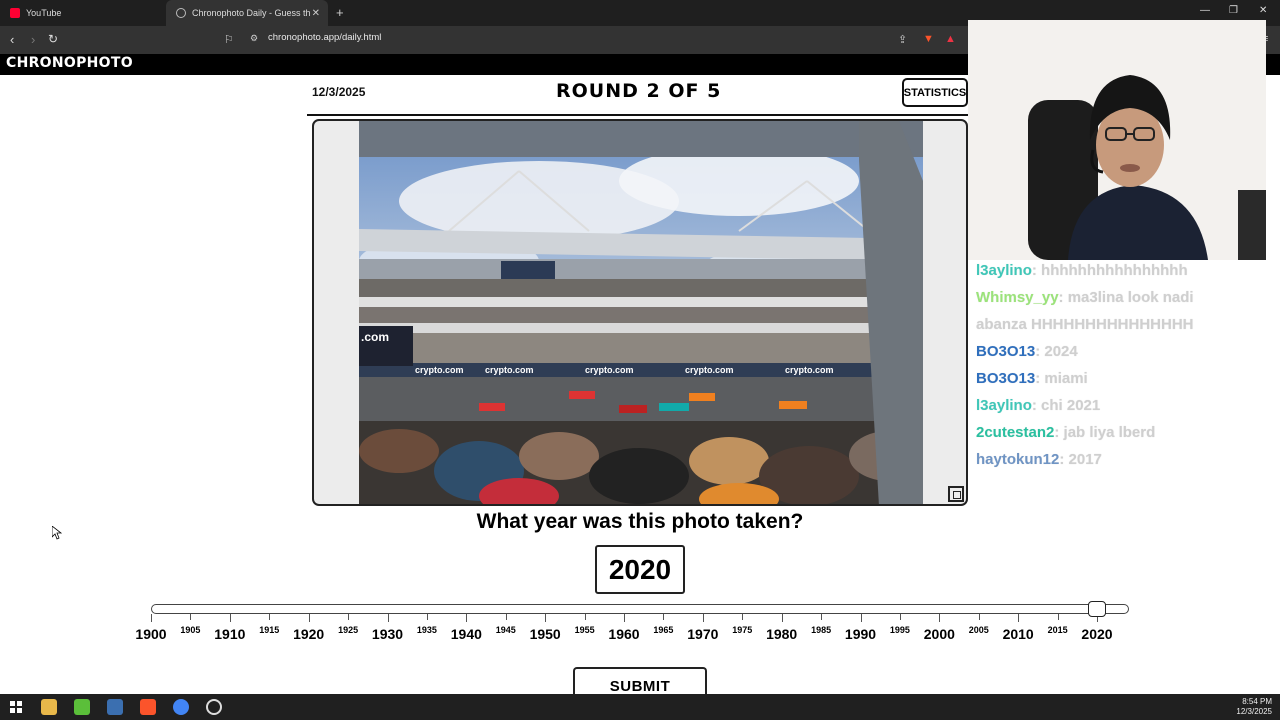 This screenshot has height=720, width=1280. What do you see at coordinates (49, 707) in the screenshot?
I see `file-explorer-icon` at bounding box center [49, 707].